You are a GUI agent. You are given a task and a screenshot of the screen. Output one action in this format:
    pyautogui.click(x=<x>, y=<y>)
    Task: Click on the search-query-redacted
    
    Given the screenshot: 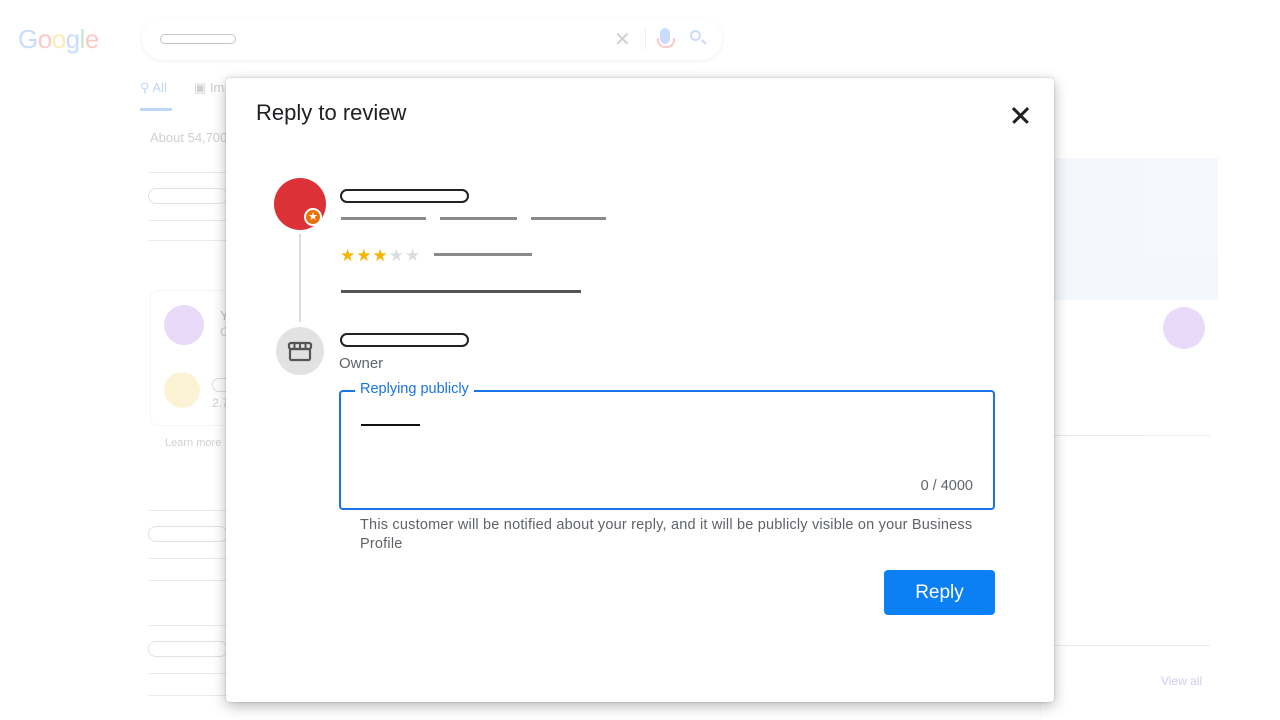 What is the action you would take?
    pyautogui.click(x=198, y=39)
    